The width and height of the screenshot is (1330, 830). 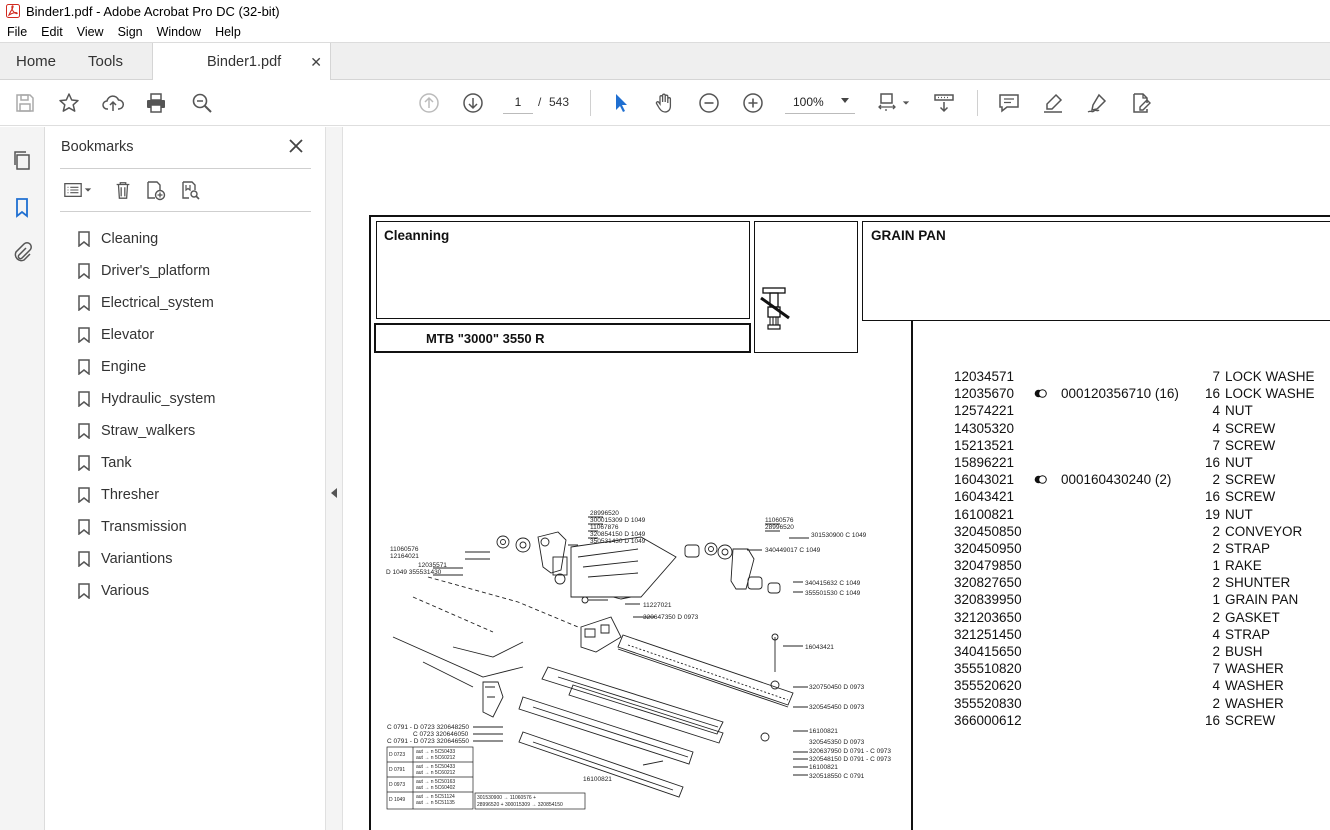 What do you see at coordinates (113, 103) in the screenshot?
I see `upload-cloud-icon` at bounding box center [113, 103].